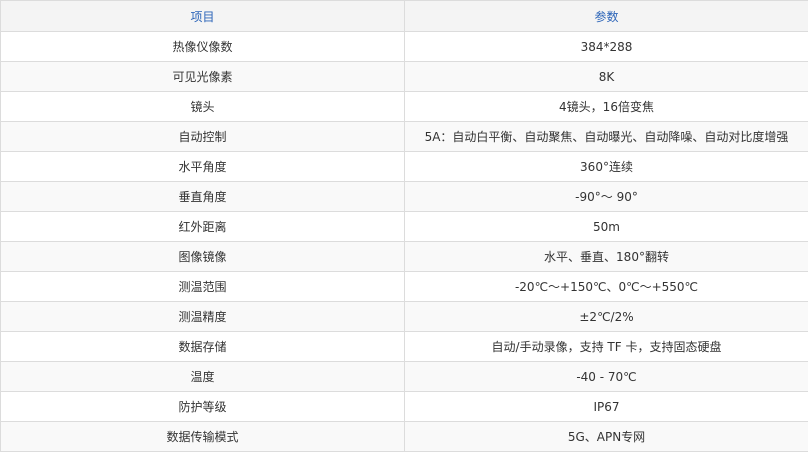  What do you see at coordinates (606, 377) in the screenshot?
I see `row-parameter-value: -40 - 70℃` at bounding box center [606, 377].